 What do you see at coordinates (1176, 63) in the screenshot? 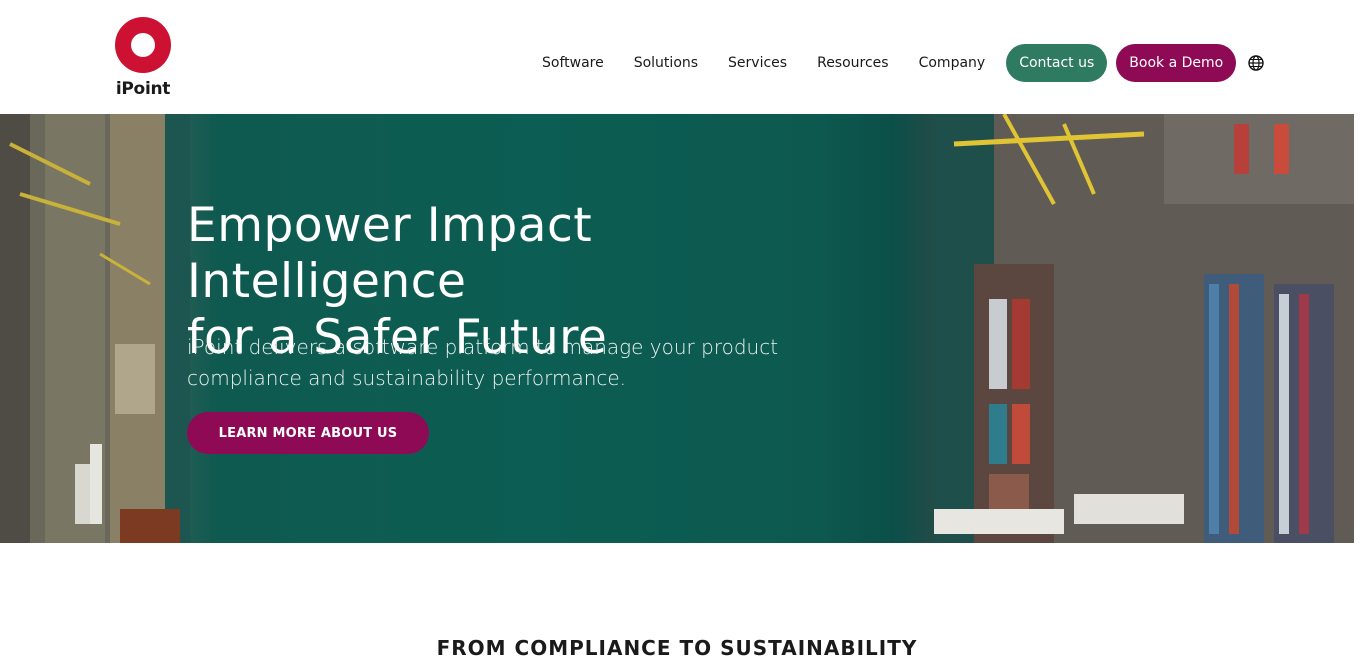
I see `book-demo-button: Book a Demo` at bounding box center [1176, 63].